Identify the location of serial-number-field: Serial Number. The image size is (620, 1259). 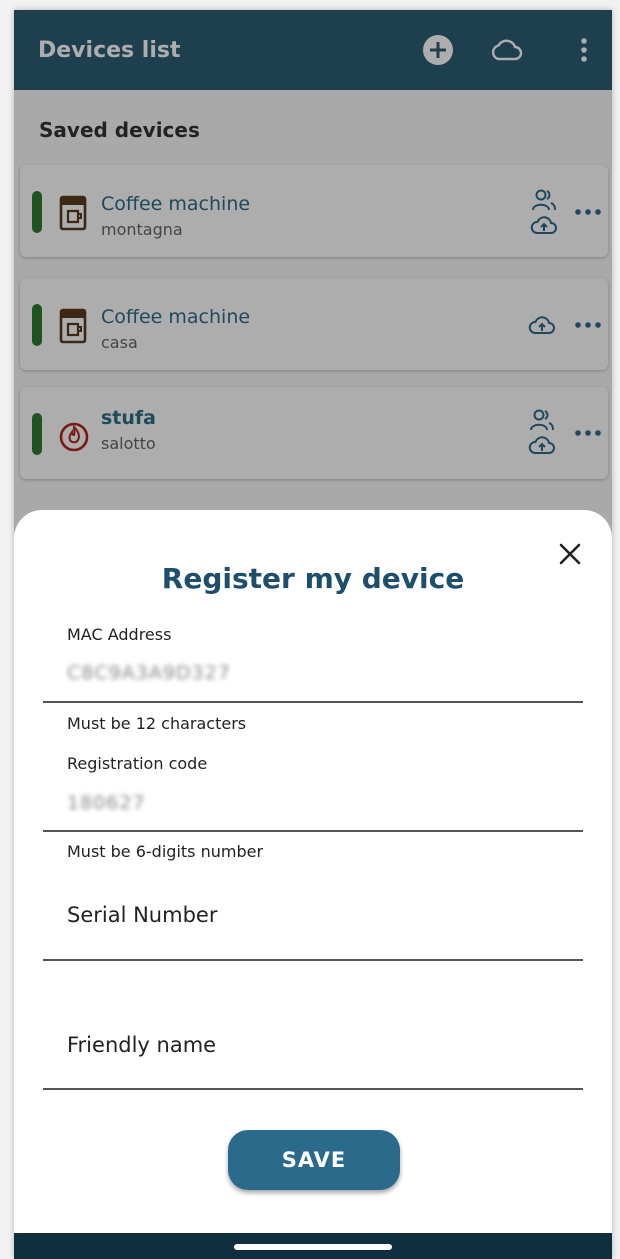
(313, 930).